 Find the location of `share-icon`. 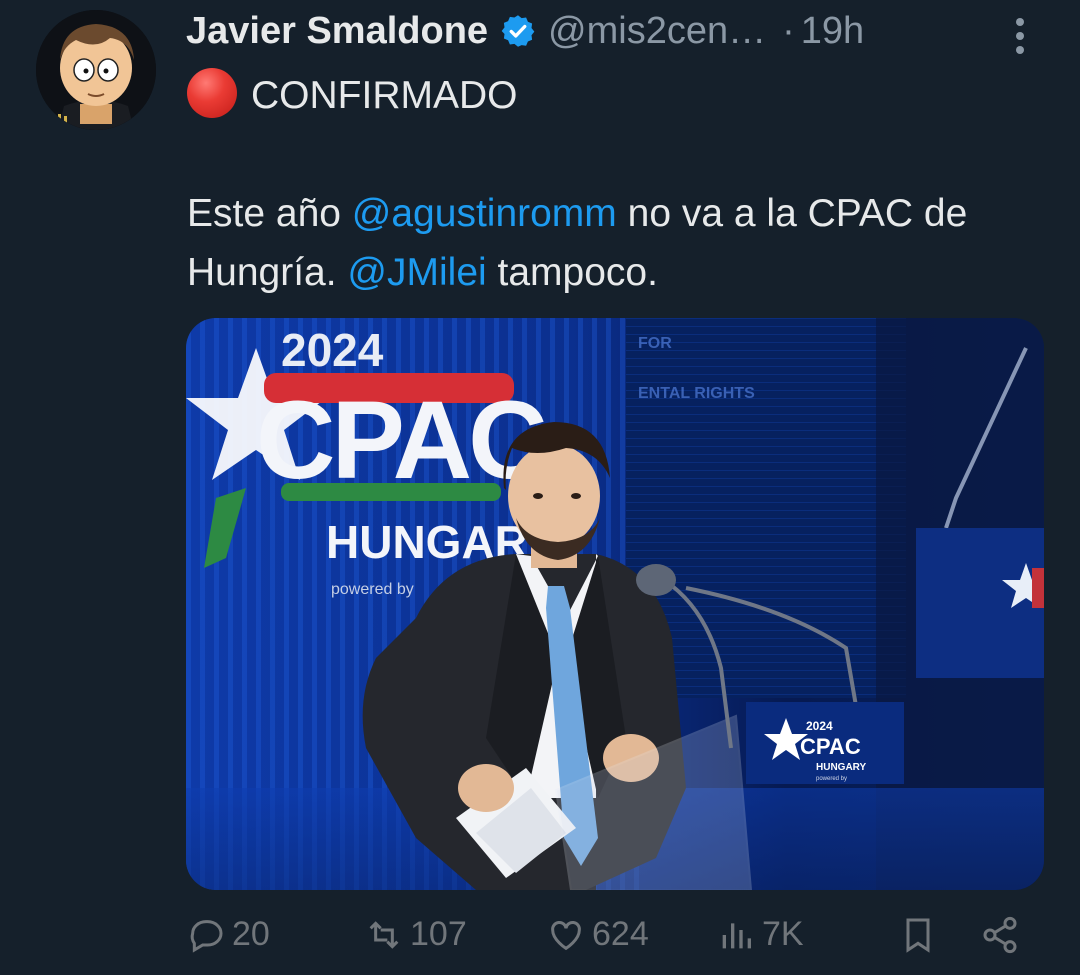

share-icon is located at coordinates (1000, 935).